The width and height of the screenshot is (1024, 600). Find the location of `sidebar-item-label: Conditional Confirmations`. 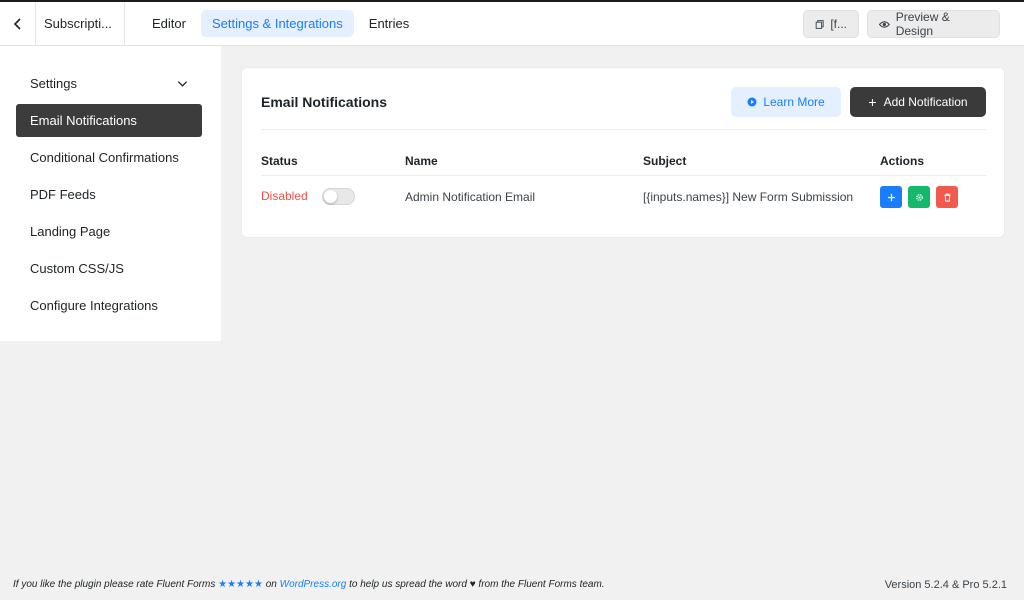

sidebar-item-label: Conditional Confirmations is located at coordinates (104, 157).